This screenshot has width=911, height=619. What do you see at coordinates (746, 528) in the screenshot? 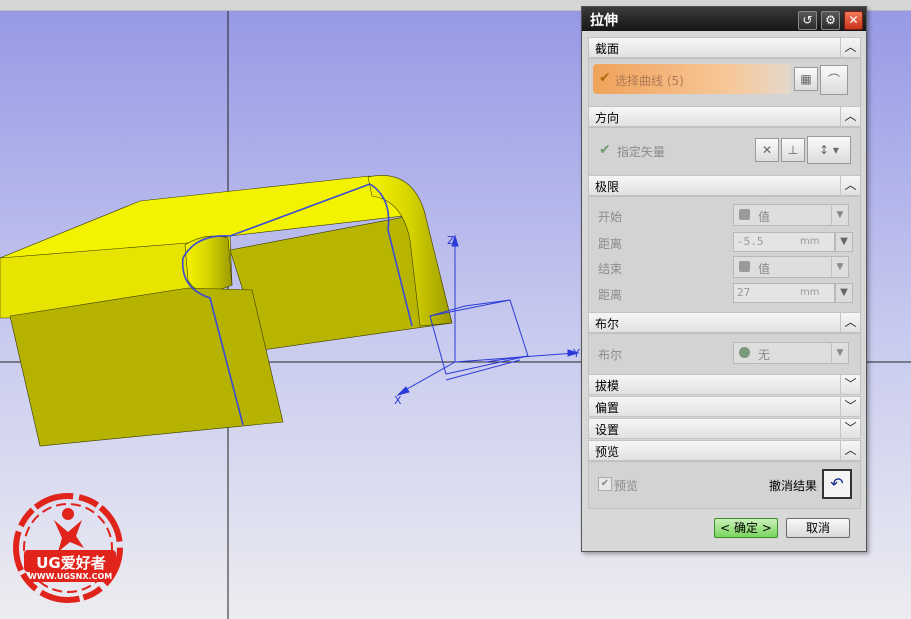
I see `ok-button: < 确定 >` at bounding box center [746, 528].